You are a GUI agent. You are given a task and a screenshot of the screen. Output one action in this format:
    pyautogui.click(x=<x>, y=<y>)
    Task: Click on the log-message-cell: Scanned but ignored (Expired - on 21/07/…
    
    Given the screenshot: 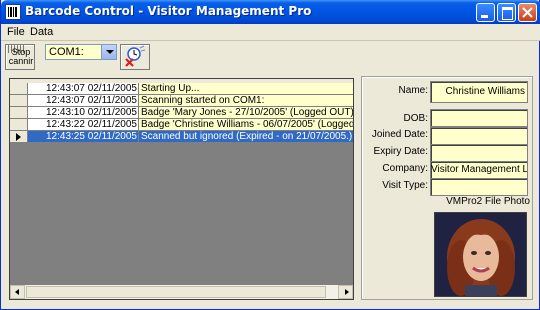 What is the action you would take?
    pyautogui.click(x=246, y=137)
    